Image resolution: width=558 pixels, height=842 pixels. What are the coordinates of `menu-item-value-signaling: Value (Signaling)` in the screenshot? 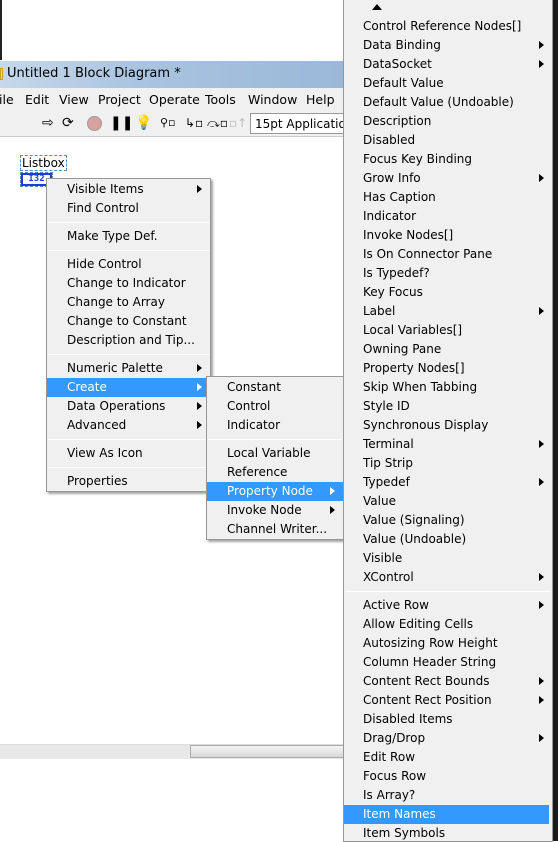 It's located at (448, 520).